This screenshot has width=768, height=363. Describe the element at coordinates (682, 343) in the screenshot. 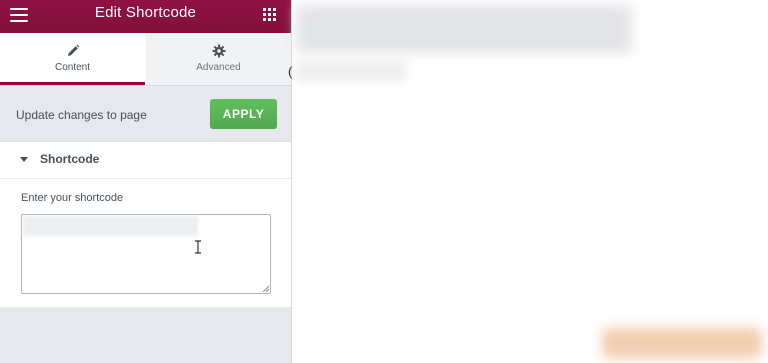

I see `blurred-preview-patch` at that location.